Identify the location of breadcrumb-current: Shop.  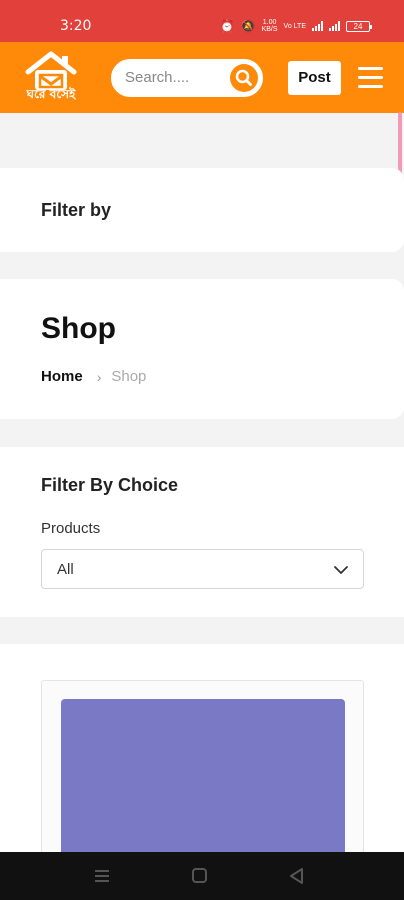
(129, 376).